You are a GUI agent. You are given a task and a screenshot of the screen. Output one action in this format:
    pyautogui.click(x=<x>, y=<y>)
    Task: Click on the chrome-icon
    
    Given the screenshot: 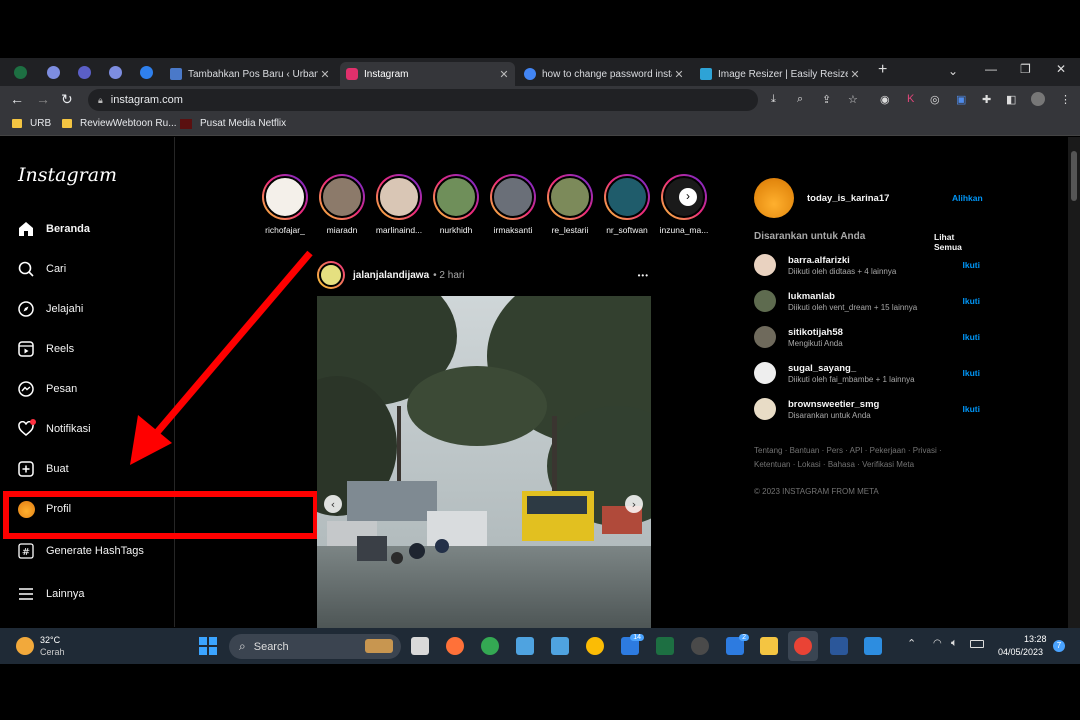 What is the action you would take?
    pyautogui.click(x=490, y=646)
    